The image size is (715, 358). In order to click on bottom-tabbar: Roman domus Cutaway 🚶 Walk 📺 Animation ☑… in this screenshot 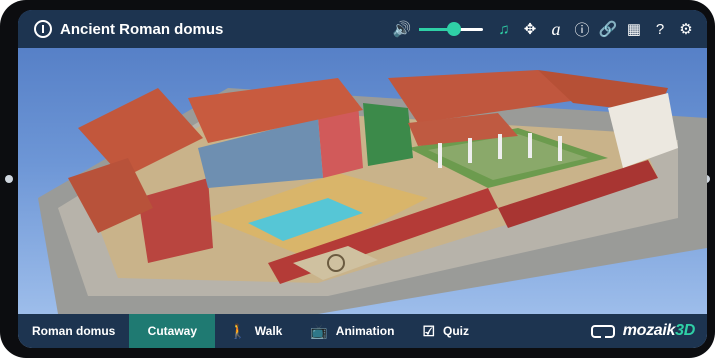, I will do `click(362, 331)`.